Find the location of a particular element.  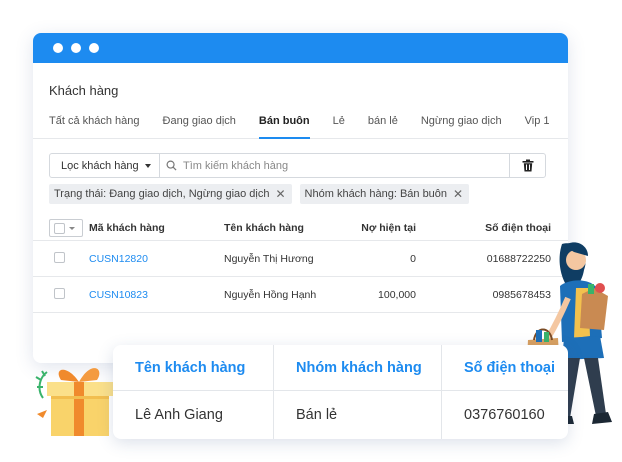

tab-retail: bán lẻ is located at coordinates (383, 124).